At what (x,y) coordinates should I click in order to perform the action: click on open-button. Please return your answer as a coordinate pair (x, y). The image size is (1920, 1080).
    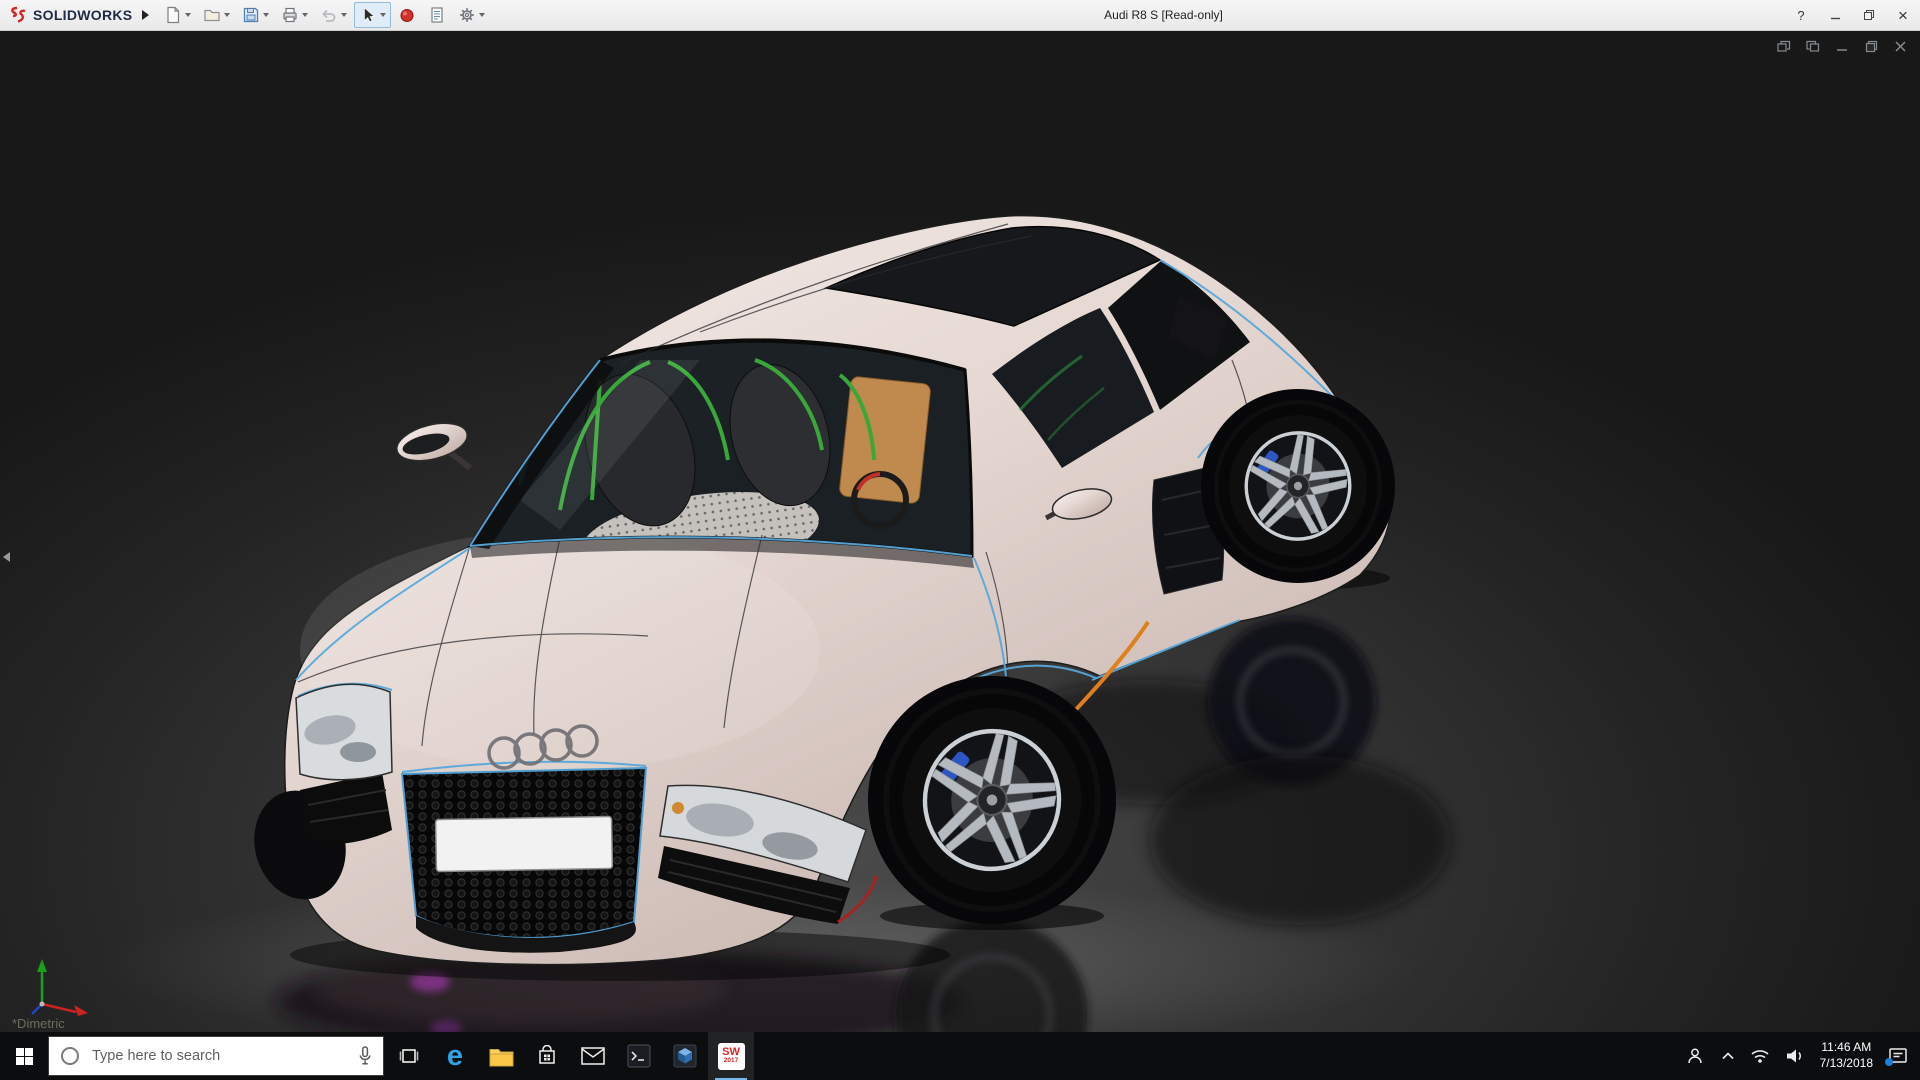
    Looking at the image, I should click on (216, 15).